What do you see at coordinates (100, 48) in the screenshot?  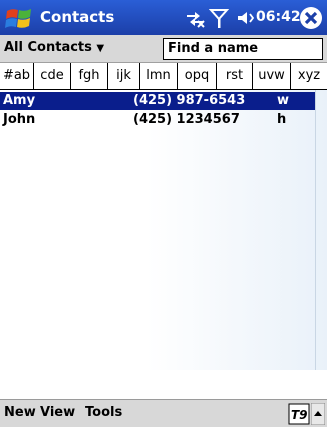 I see `chevron-down-icon: ▼` at bounding box center [100, 48].